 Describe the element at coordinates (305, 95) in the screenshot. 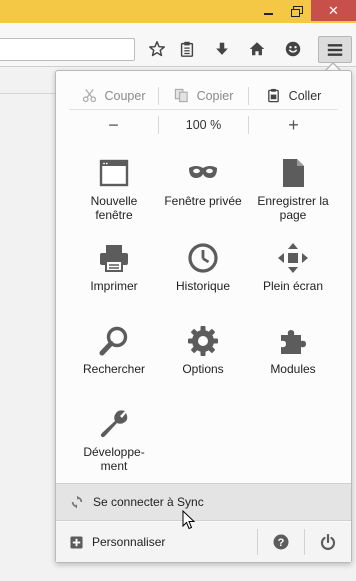

I see `paste-label: Coller` at that location.